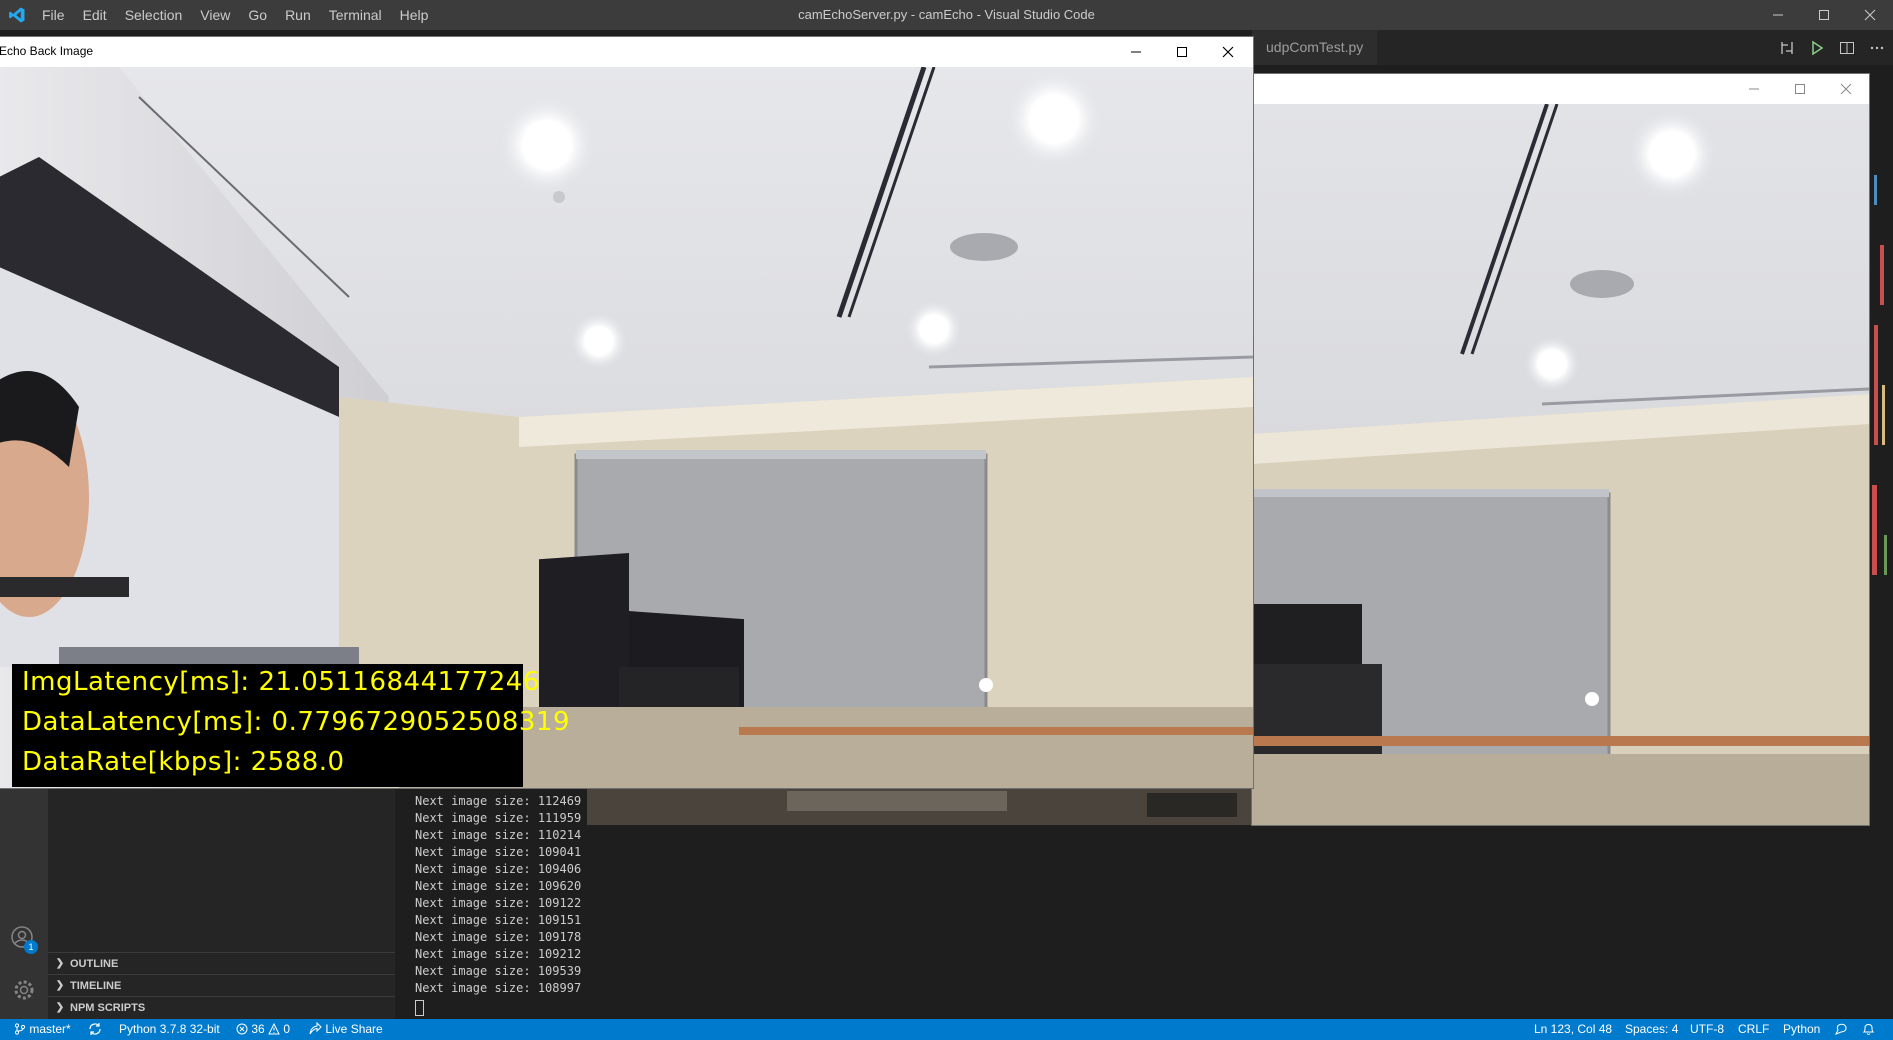 This screenshot has height=1040, width=1893. Describe the element at coordinates (315, 1028) in the screenshot. I see `live-share-icon` at that location.